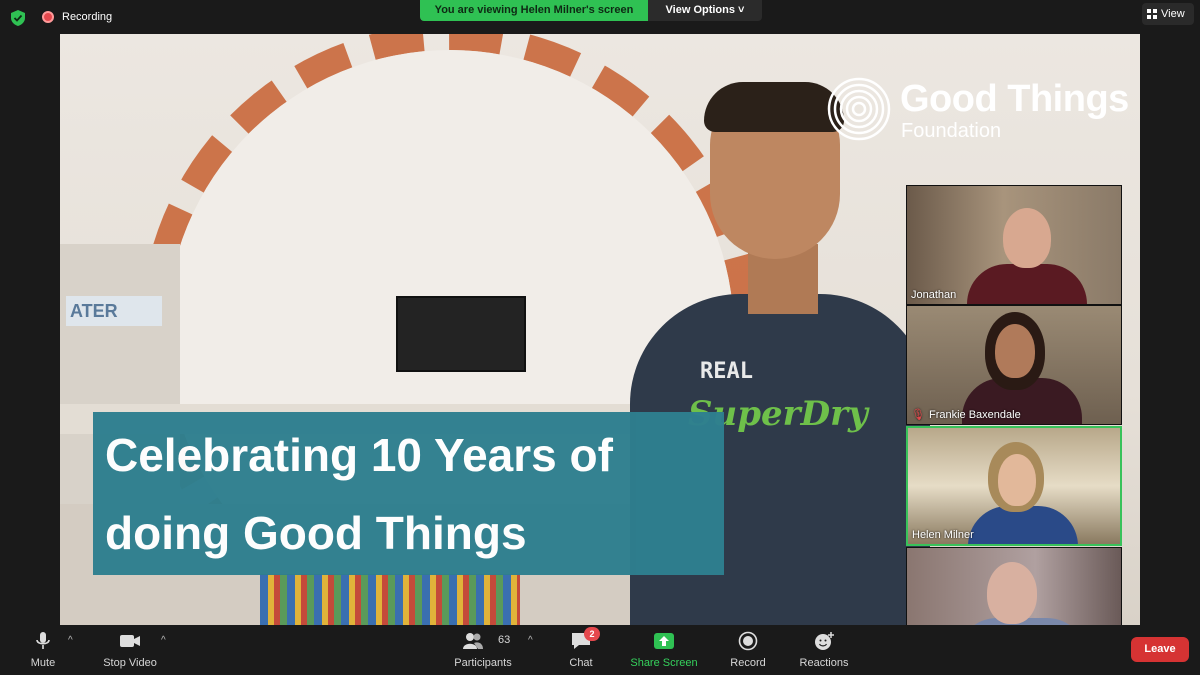 The height and width of the screenshot is (675, 1200). Describe the element at coordinates (130, 641) in the screenshot. I see `video-camera-icon` at that location.